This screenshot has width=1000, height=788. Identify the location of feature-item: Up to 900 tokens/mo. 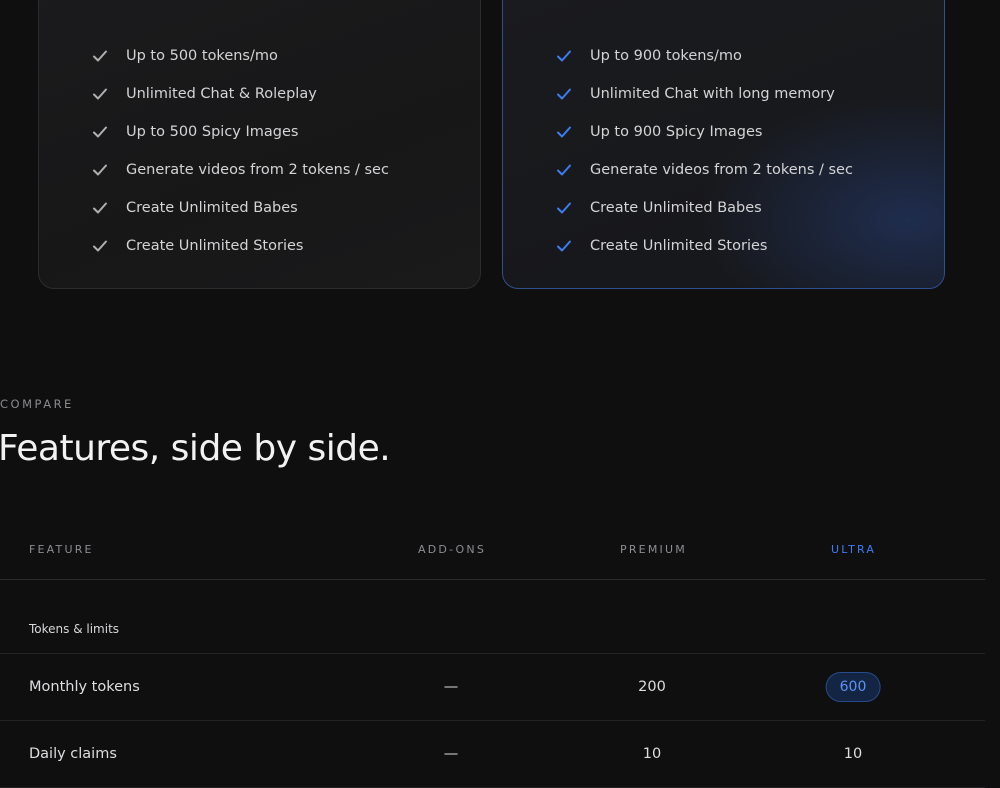
(704, 56).